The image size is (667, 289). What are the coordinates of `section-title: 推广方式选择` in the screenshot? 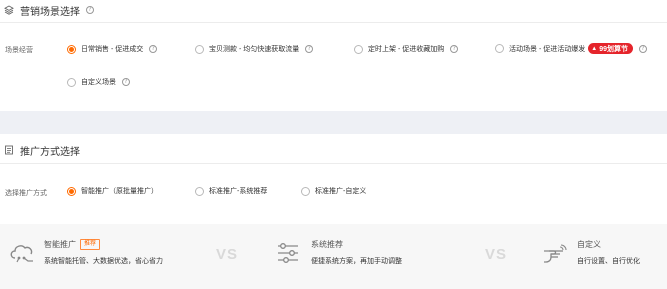 It's located at (50, 152).